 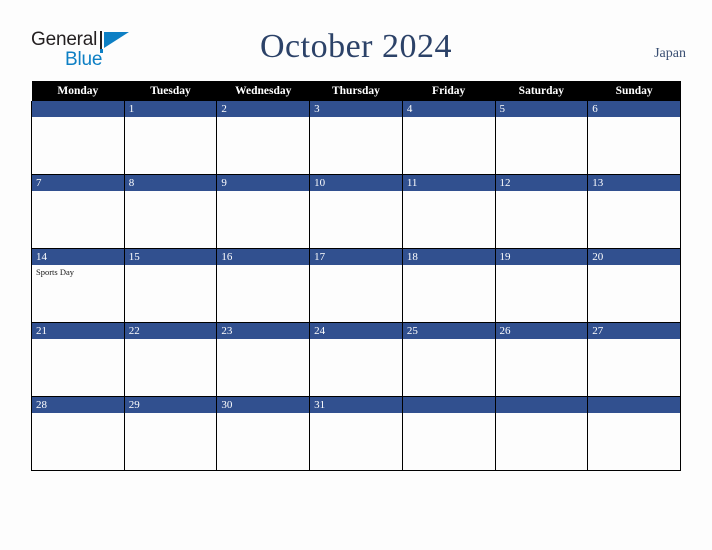 What do you see at coordinates (78, 183) in the screenshot?
I see `day-number: 7` at bounding box center [78, 183].